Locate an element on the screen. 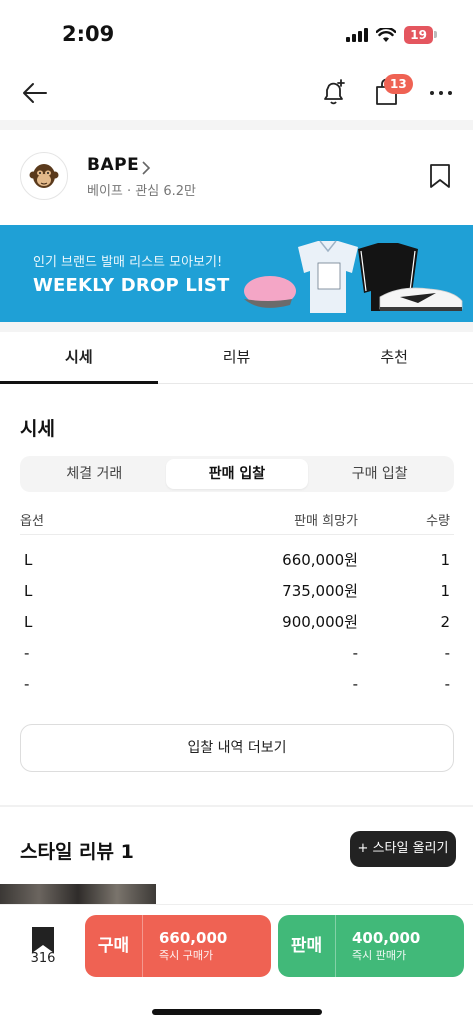  brand-row: BAPE 베이프 · 관심 6.2만 is located at coordinates (236, 177).